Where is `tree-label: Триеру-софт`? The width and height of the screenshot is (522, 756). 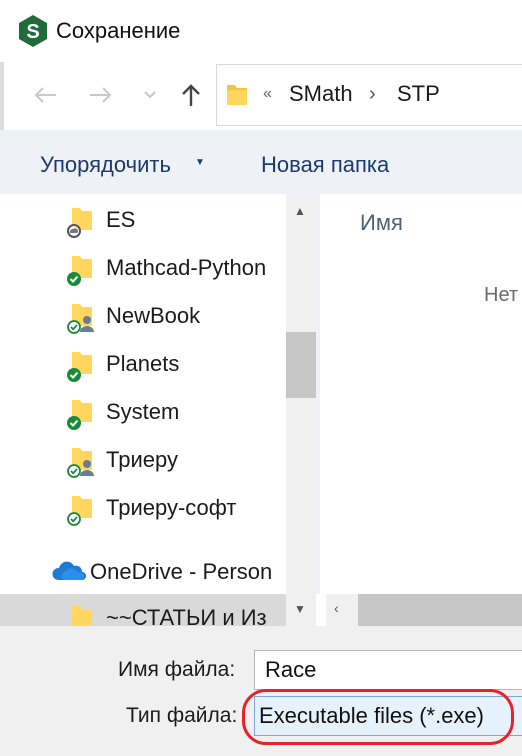
tree-label: Триеру-софт is located at coordinates (171, 507).